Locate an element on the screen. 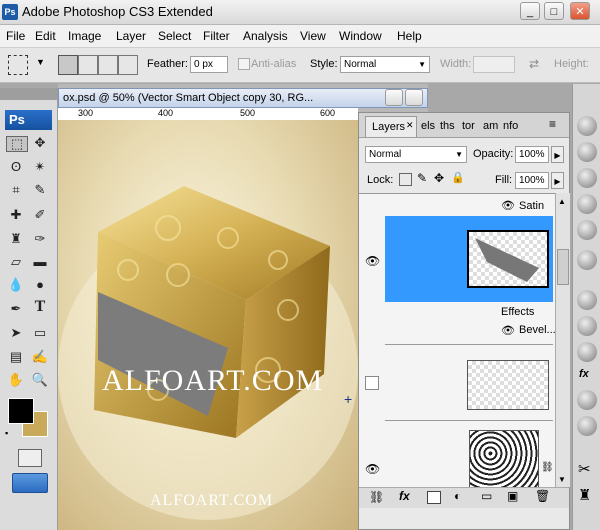  clone-stamp-icon: ♜ is located at coordinates (16, 239).